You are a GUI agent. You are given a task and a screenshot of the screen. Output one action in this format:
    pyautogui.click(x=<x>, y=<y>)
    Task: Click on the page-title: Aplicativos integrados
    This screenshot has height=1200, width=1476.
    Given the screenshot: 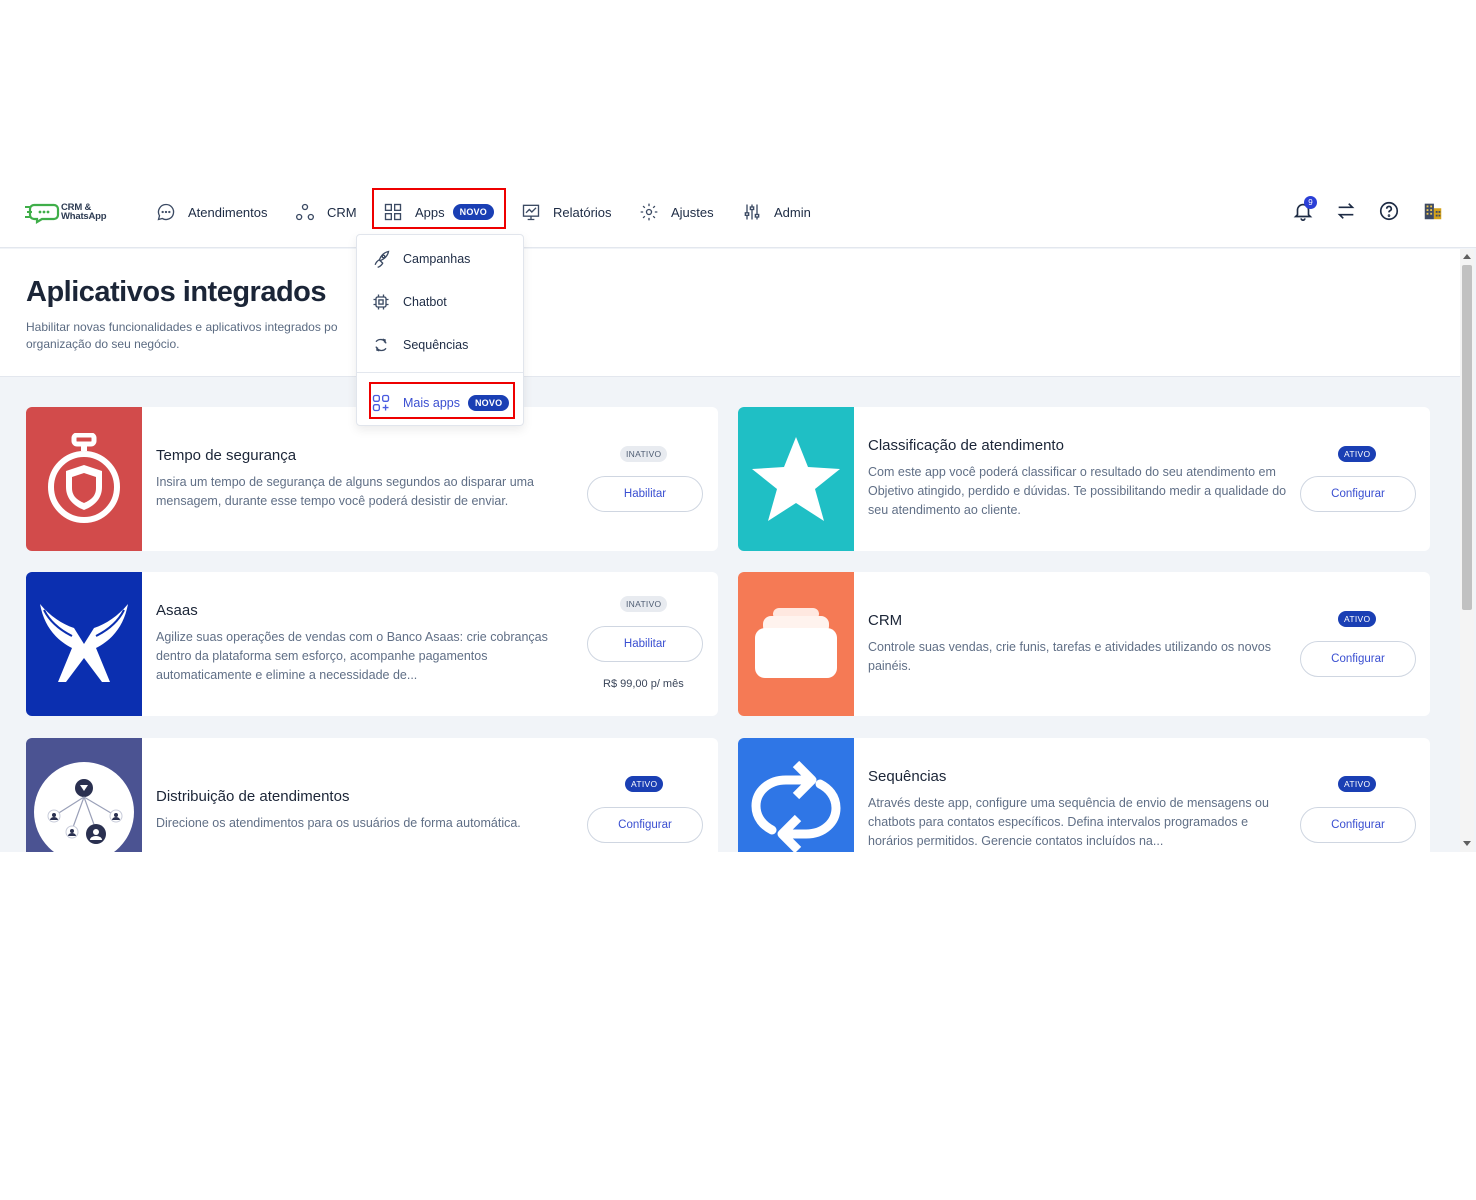 What is the action you would take?
    pyautogui.click(x=176, y=292)
    